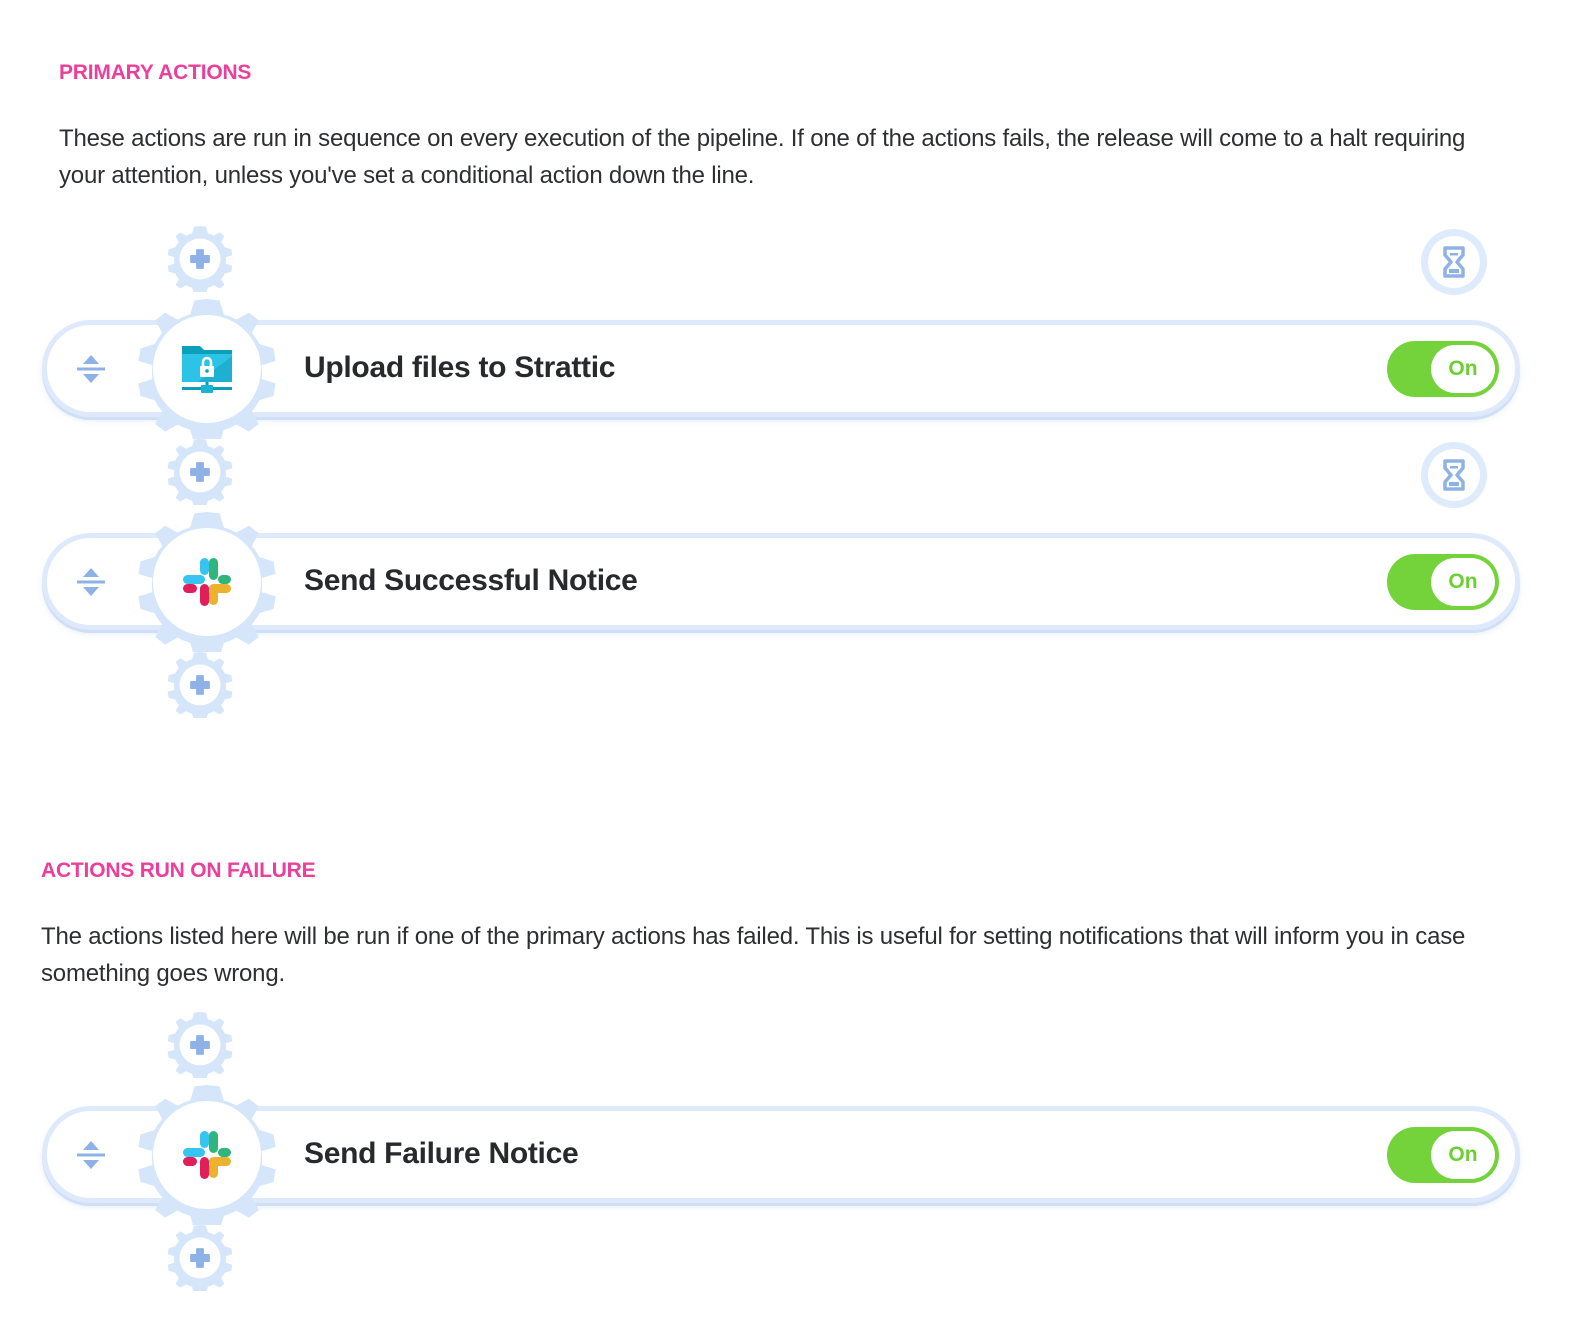  Describe the element at coordinates (471, 580) in the screenshot. I see `action-title: Send Successful Notice` at that location.